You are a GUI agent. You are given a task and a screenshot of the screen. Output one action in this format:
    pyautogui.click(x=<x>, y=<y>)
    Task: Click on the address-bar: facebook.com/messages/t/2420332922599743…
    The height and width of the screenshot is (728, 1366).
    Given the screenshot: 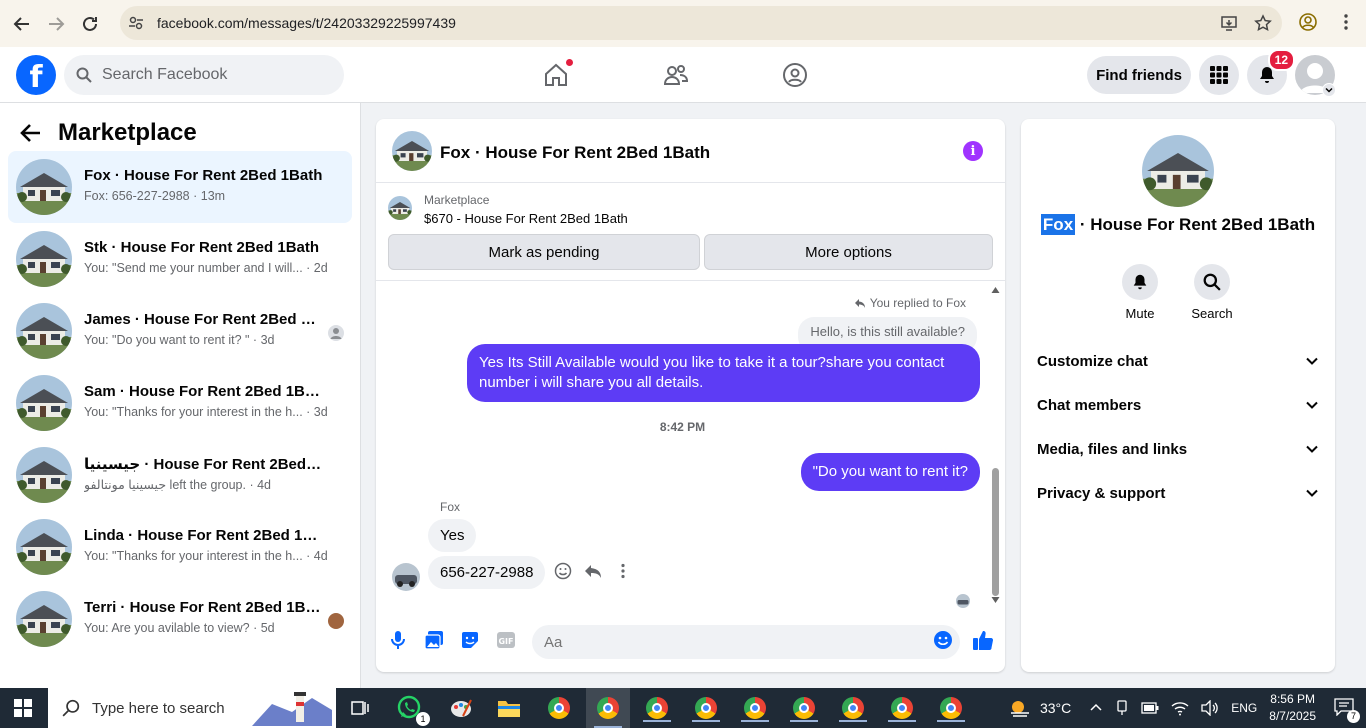 What is the action you would take?
    pyautogui.click(x=701, y=23)
    